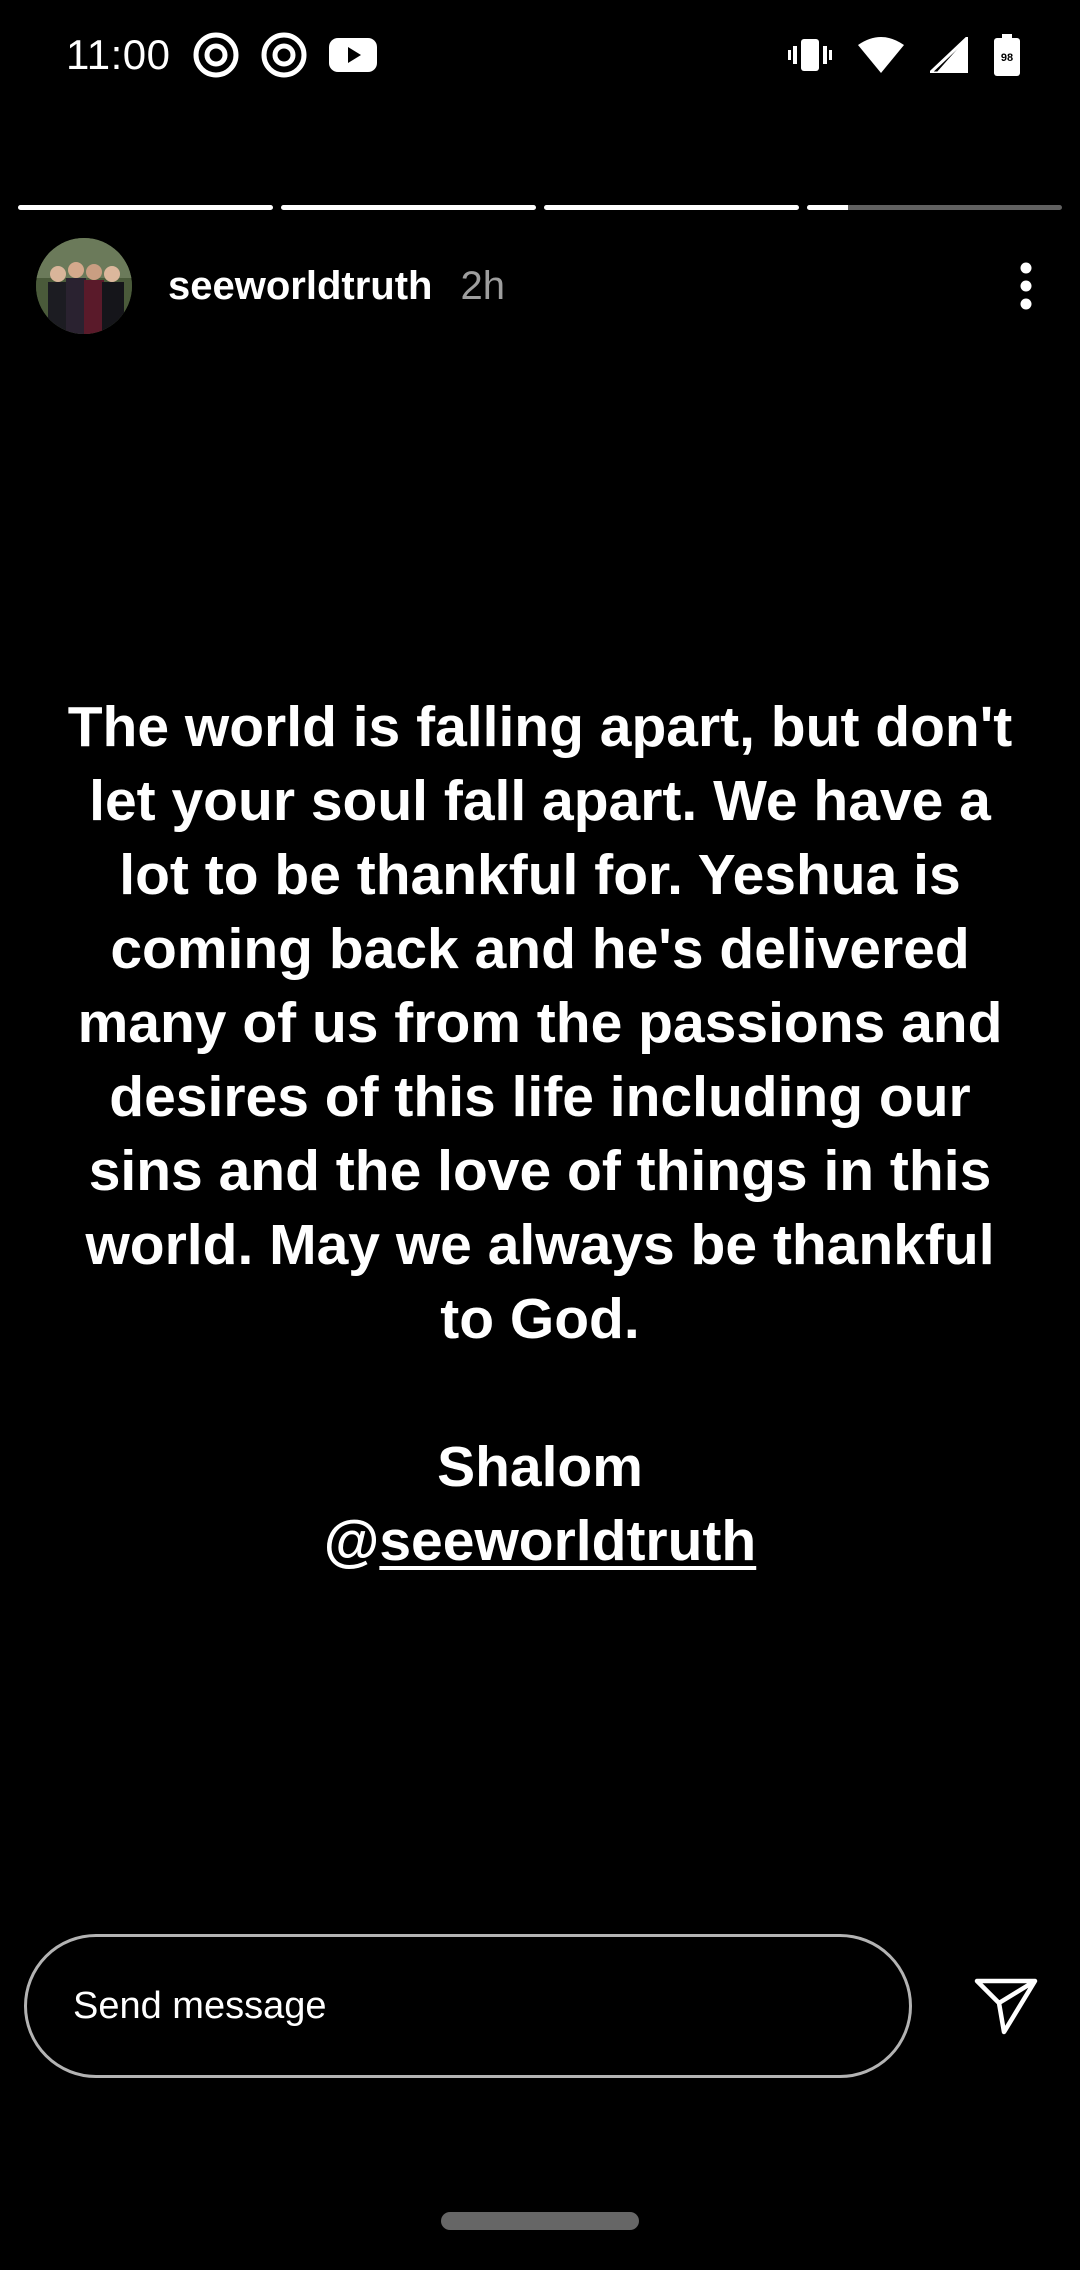 This screenshot has height=2270, width=1080. Describe the element at coordinates (546, 286) in the screenshot. I see `story-header: seeworldtruth 2h` at that location.